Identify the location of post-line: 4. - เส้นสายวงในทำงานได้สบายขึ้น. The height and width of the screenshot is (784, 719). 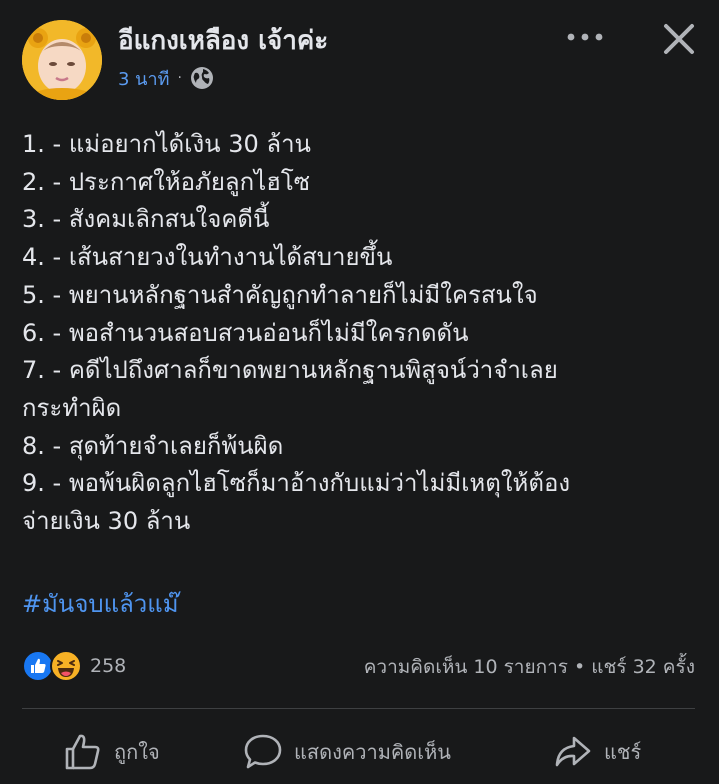
(207, 257).